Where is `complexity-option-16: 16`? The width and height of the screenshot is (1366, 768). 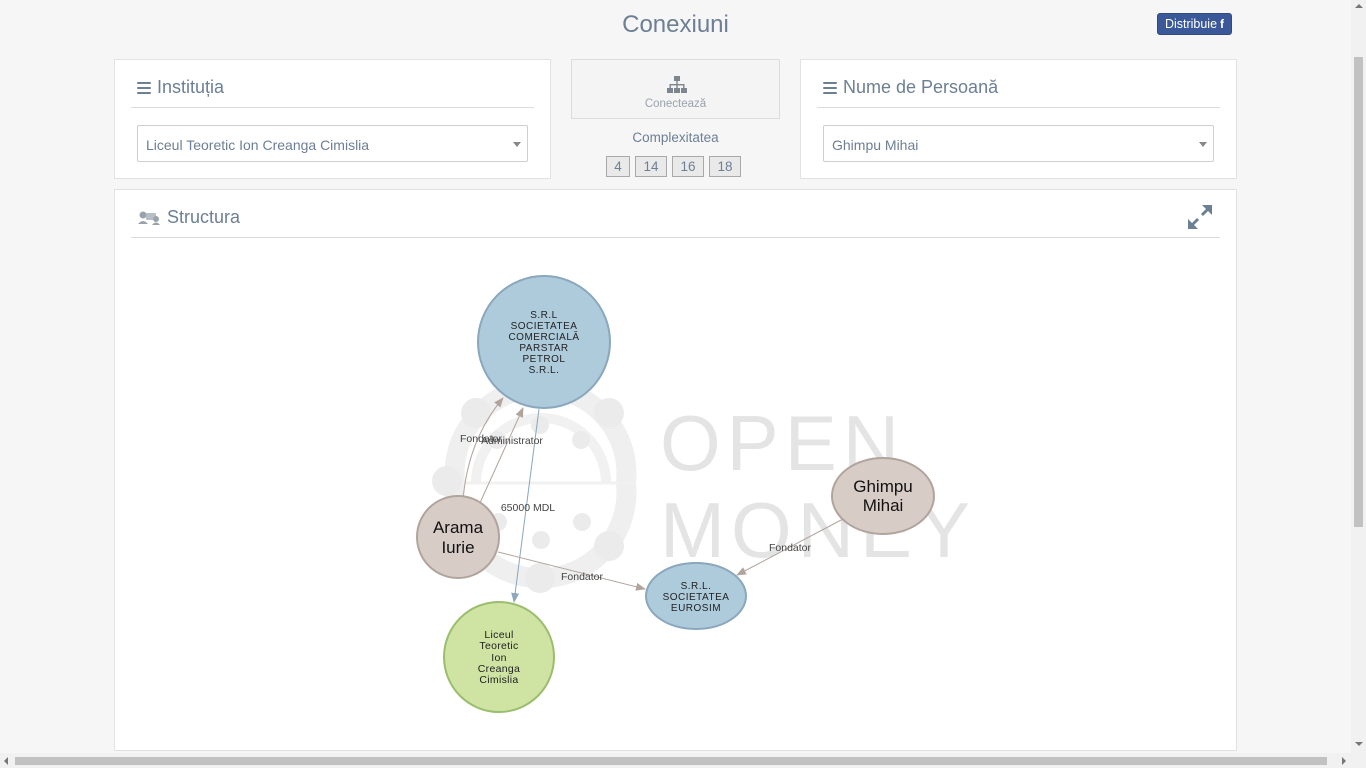
complexity-option-16: 16 is located at coordinates (688, 166).